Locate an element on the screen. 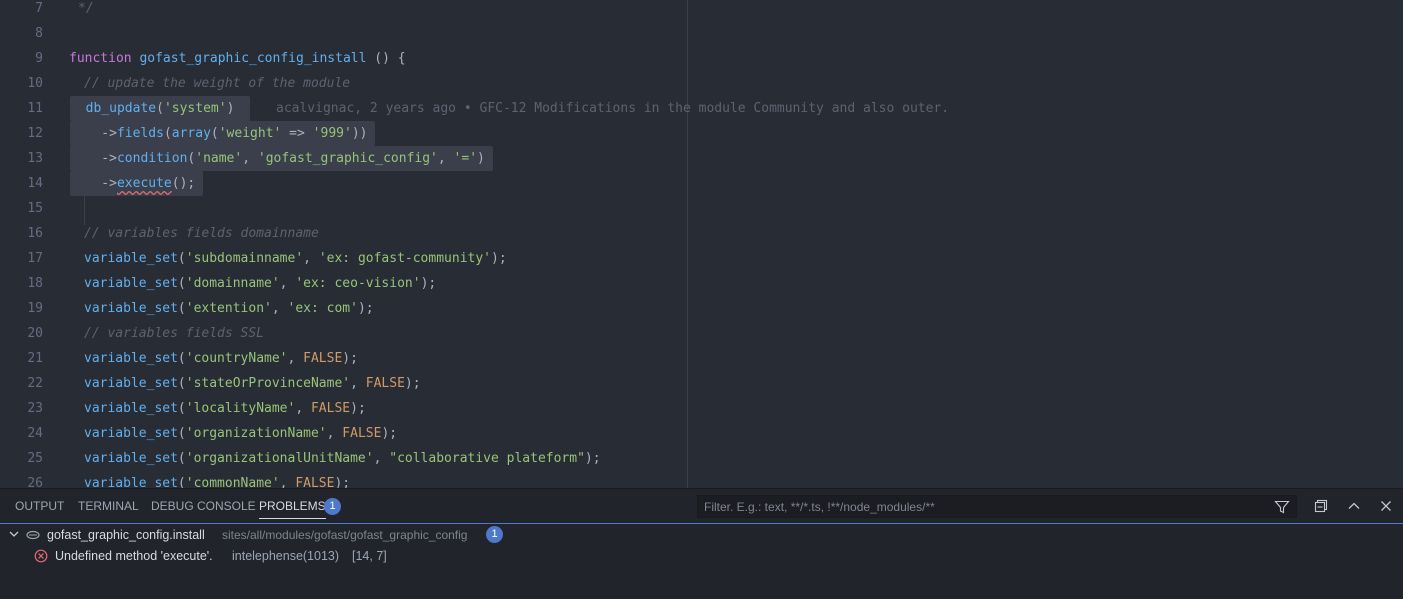 The height and width of the screenshot is (599, 1403). tab-problems: PROBLEMS is located at coordinates (292, 506).